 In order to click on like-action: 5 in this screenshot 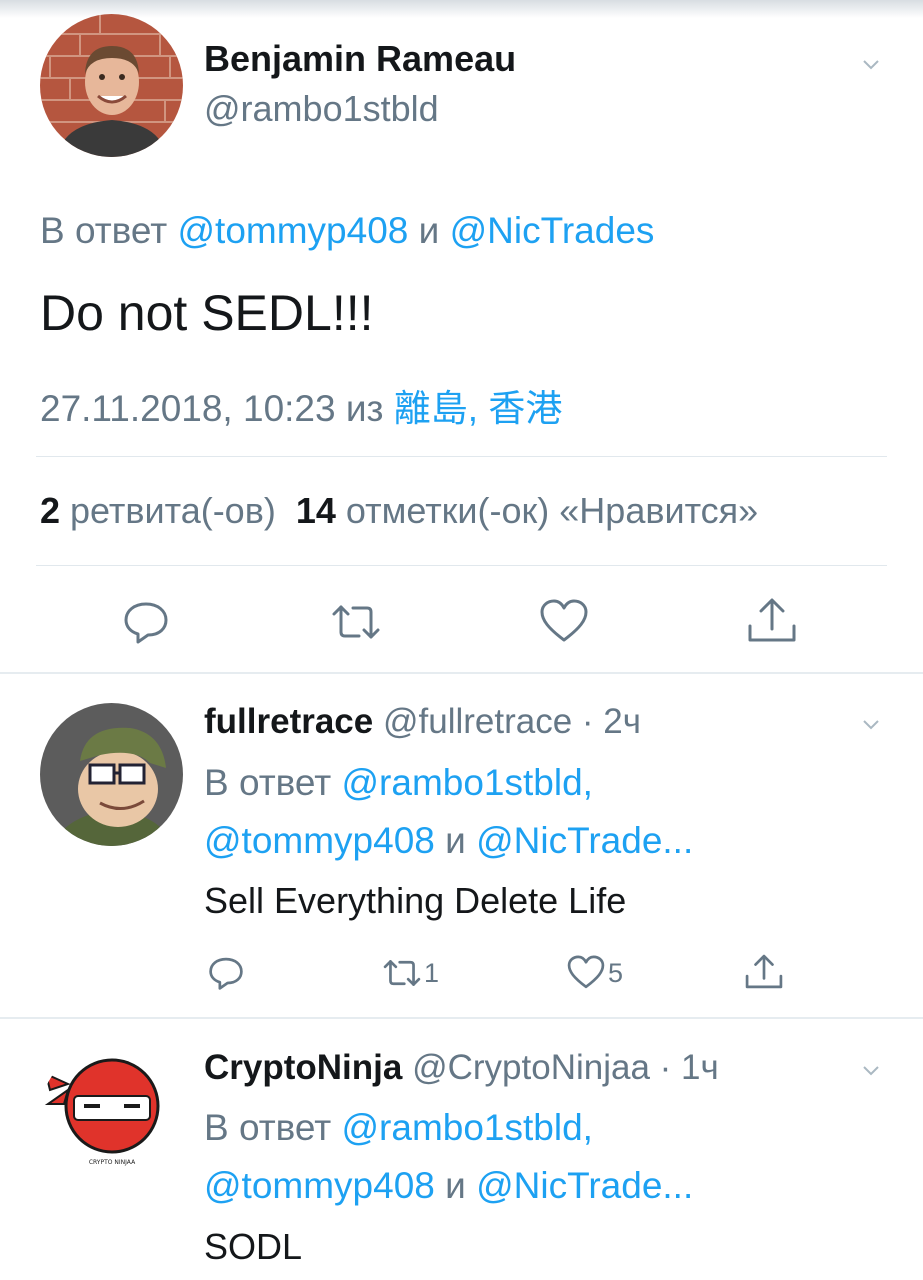, I will do `click(594, 973)`.